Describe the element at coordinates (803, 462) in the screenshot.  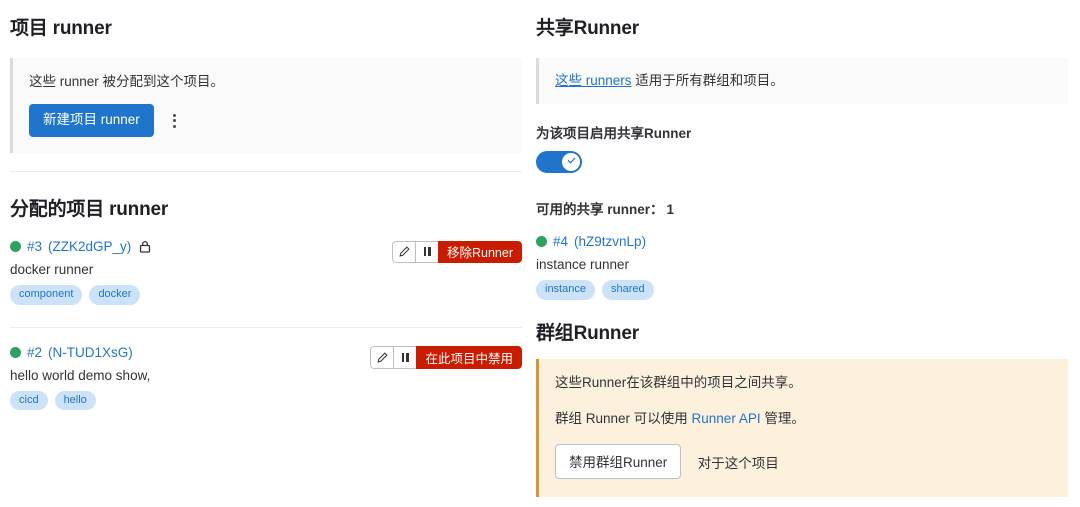
I see `disable-group-runners-row: 禁用群组Runner 对于这个项目` at that location.